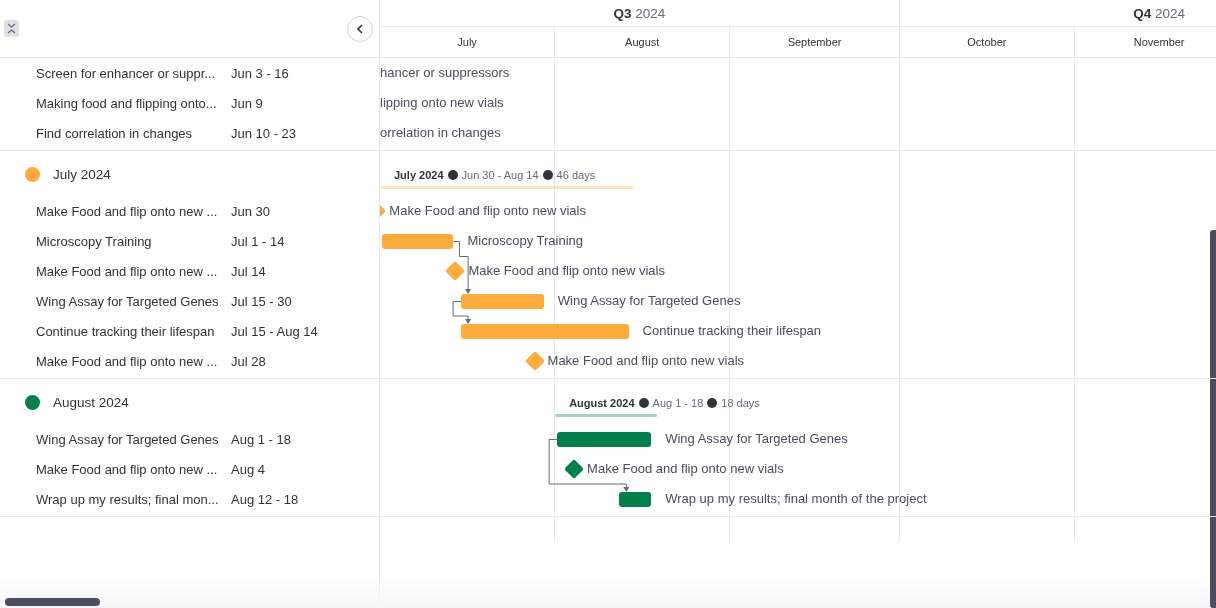 The image size is (1216, 608). I want to click on task-dates: Jun 10 - 23, so click(264, 133).